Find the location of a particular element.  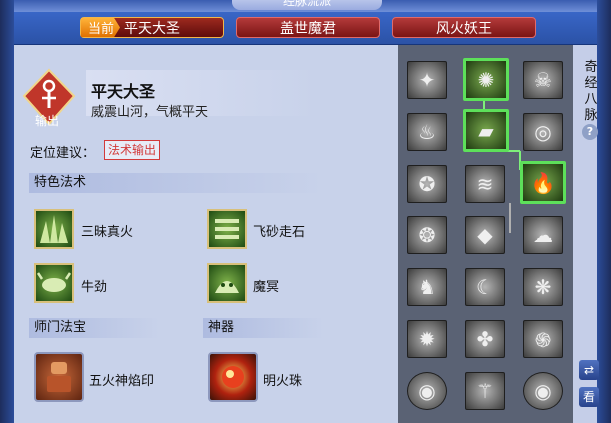

special-spells-header: 特色法术 is located at coordinates (176, 183).